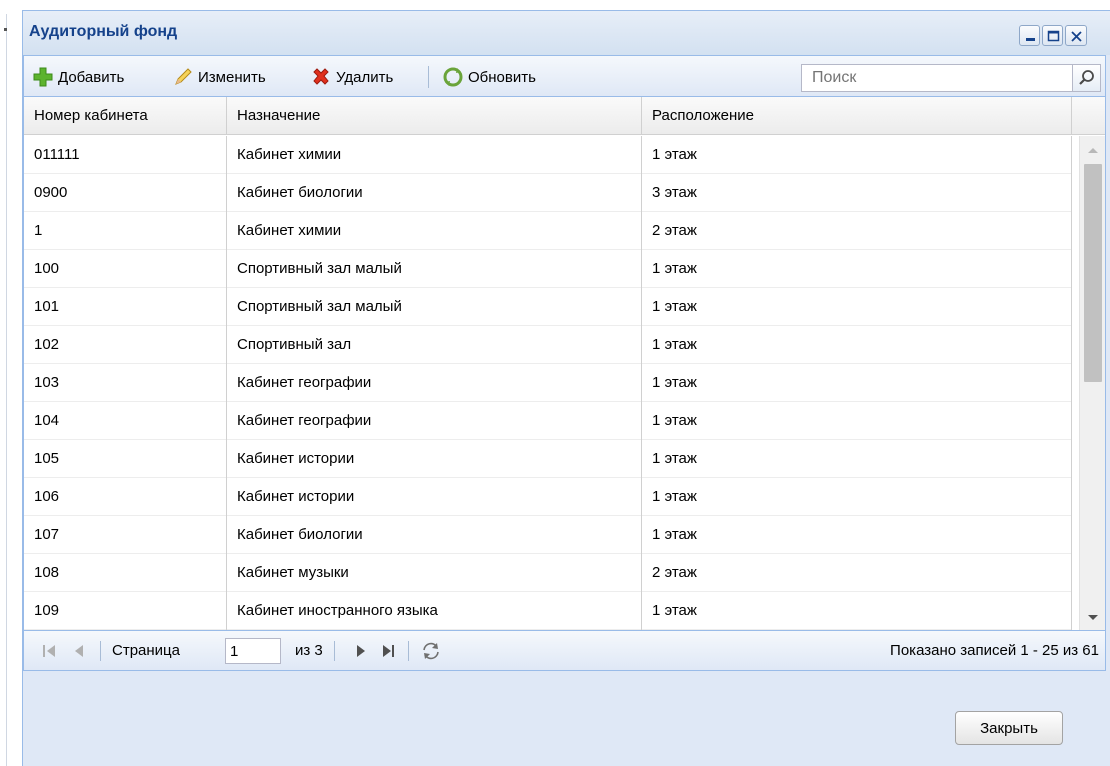  What do you see at coordinates (857, 193) in the screenshot?
I see `cell-location: 3 этаж` at bounding box center [857, 193].